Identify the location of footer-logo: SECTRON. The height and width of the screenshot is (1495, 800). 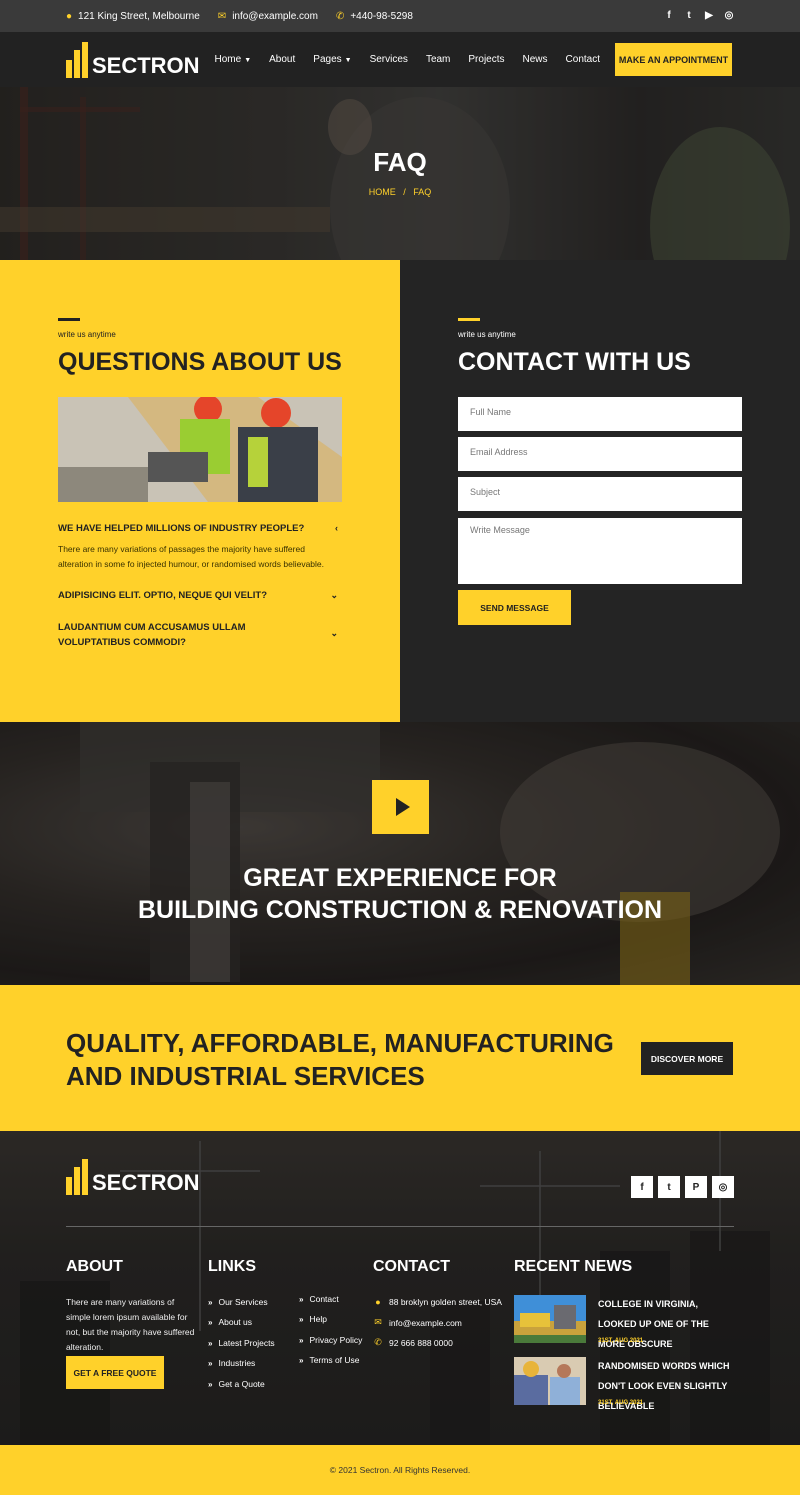
(133, 1177).